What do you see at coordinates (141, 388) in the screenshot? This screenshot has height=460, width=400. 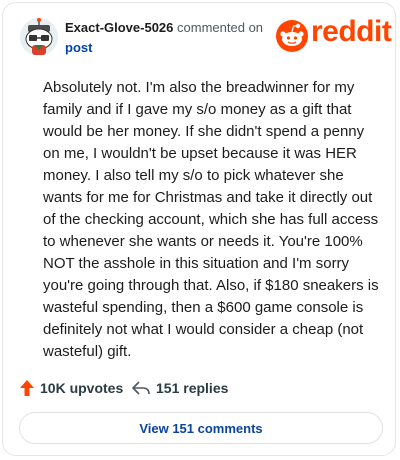 I see `reply-arrow-icon` at bounding box center [141, 388].